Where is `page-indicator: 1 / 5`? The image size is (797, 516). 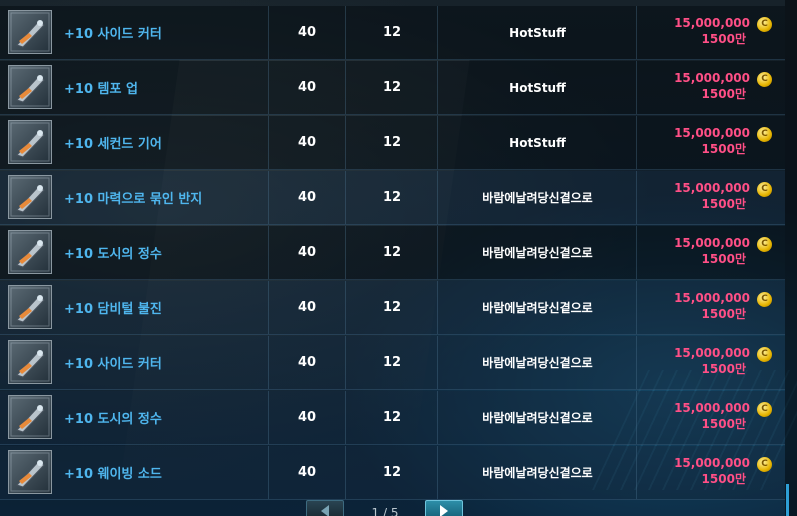
page-indicator: 1 / 5 is located at coordinates (385, 511).